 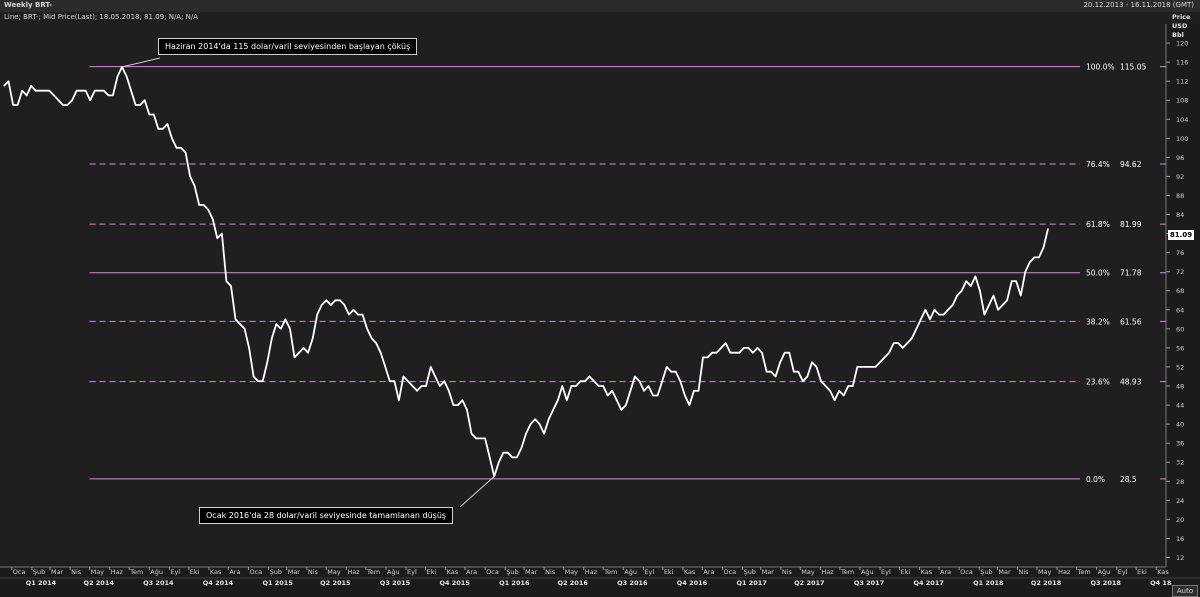 What do you see at coordinates (1182, 101) in the screenshot?
I see `y-tick-label: 108` at bounding box center [1182, 101].